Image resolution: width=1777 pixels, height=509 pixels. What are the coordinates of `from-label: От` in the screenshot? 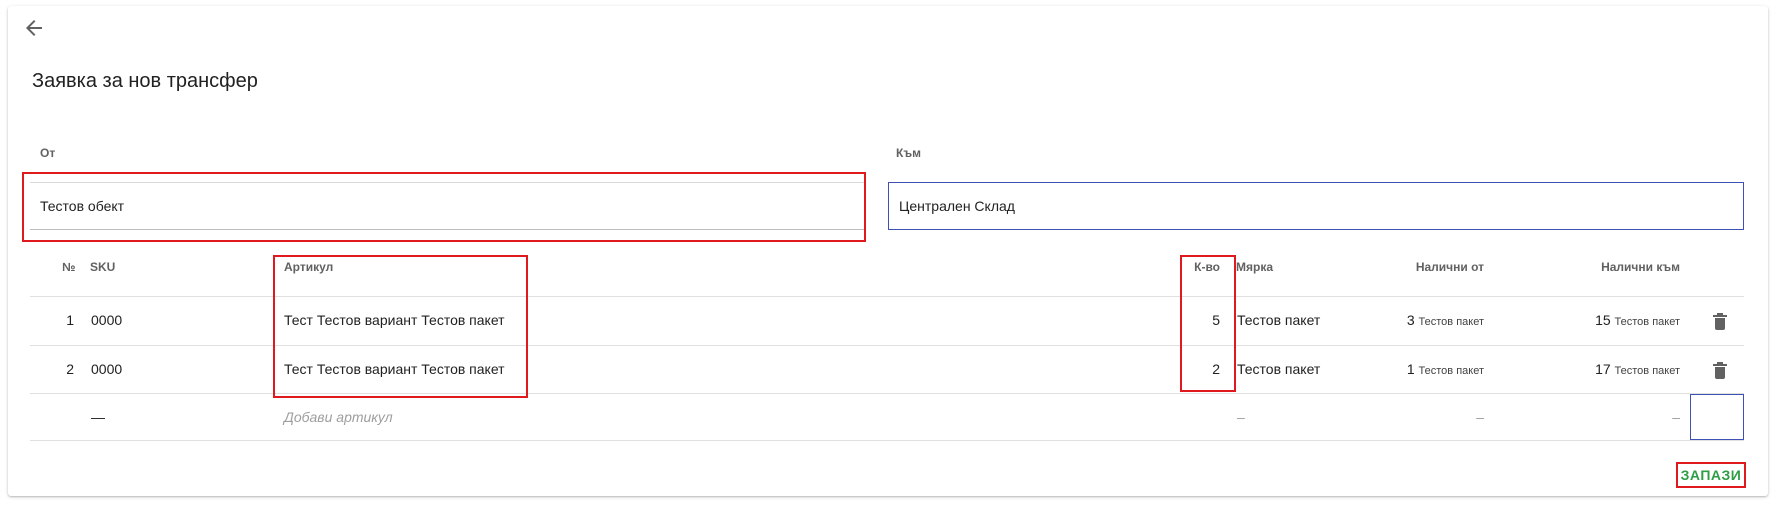 It's located at (48, 153).